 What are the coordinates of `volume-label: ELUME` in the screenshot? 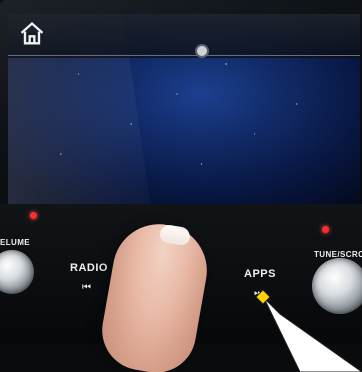 It's located at (15, 242).